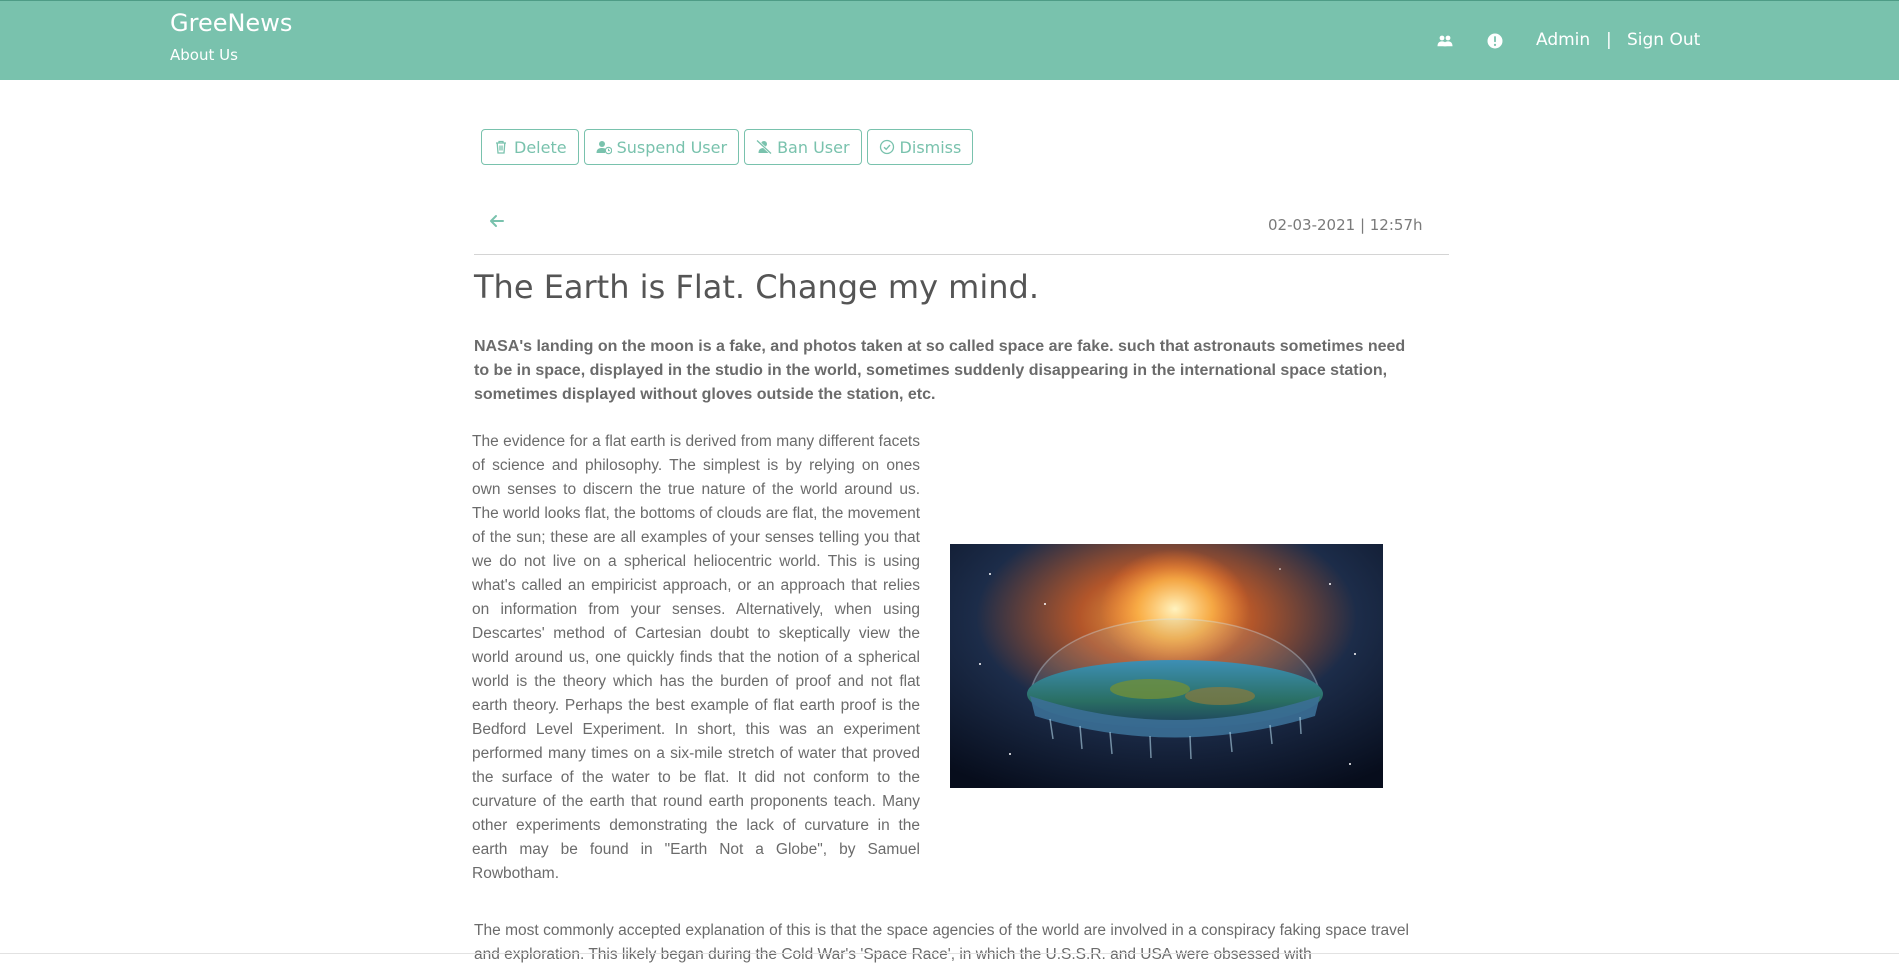 This screenshot has width=1899, height=967. Describe the element at coordinates (813, 147) in the screenshot. I see `ban-user-label: Ban User` at that location.